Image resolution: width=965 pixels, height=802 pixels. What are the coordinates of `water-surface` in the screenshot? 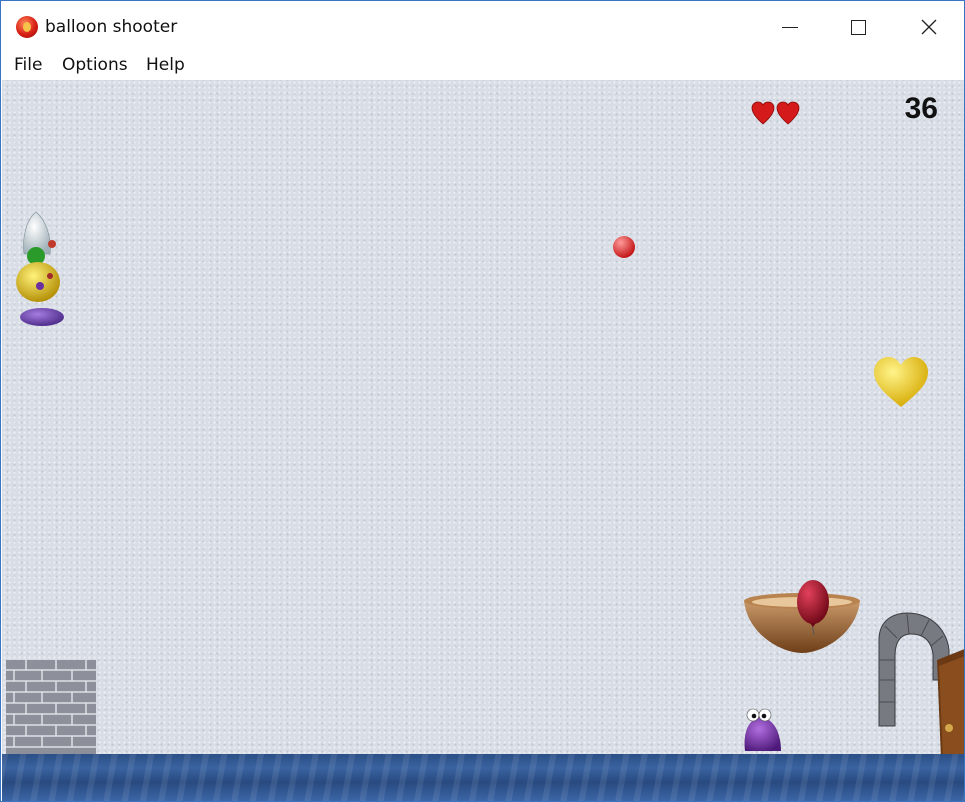 It's located at (483, 777).